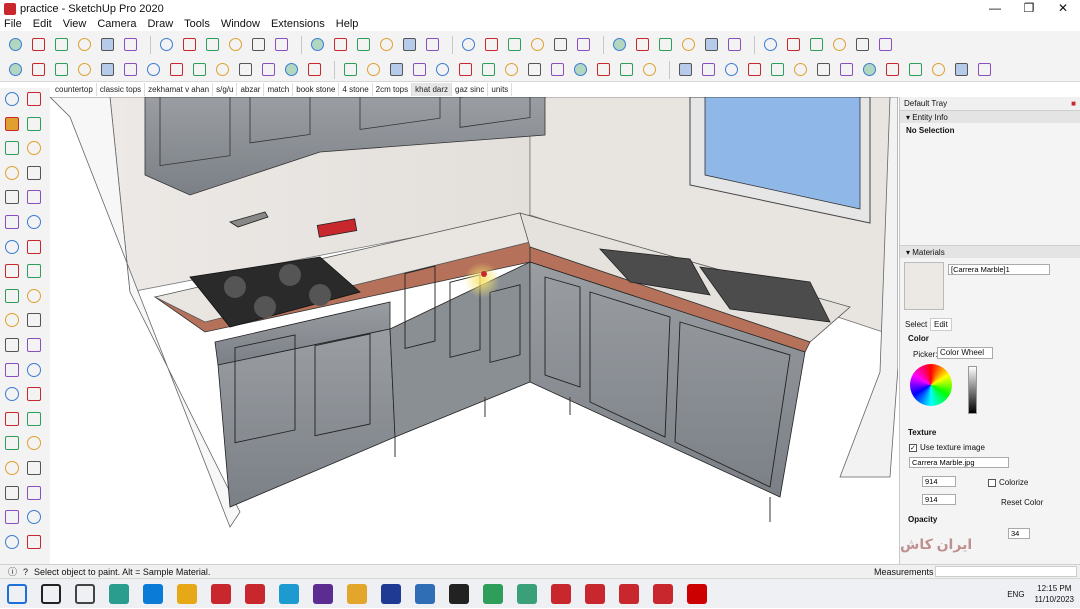  Describe the element at coordinates (393, 89) in the screenshot. I see `scene-tab: 2cm tops` at that location.